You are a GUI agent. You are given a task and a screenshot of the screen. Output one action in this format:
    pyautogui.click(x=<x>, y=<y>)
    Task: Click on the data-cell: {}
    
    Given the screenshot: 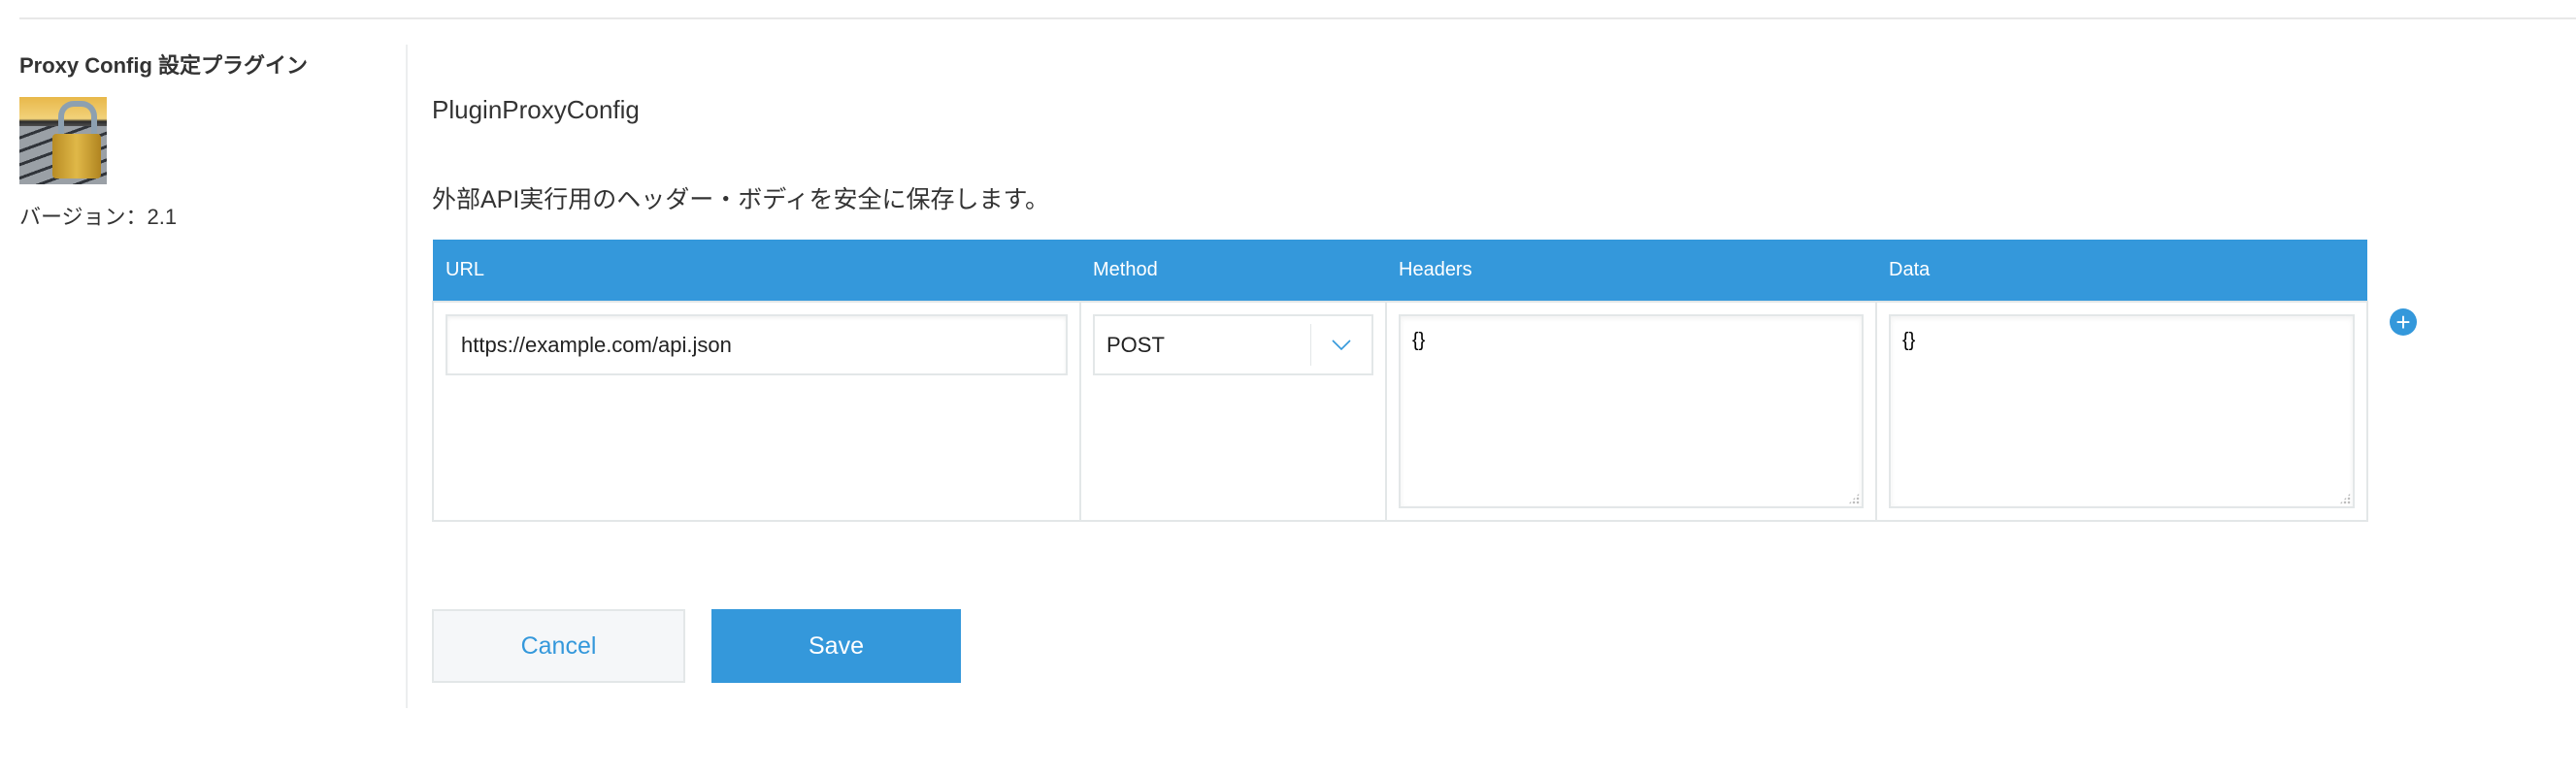 What is the action you would take?
    pyautogui.click(x=2121, y=411)
    